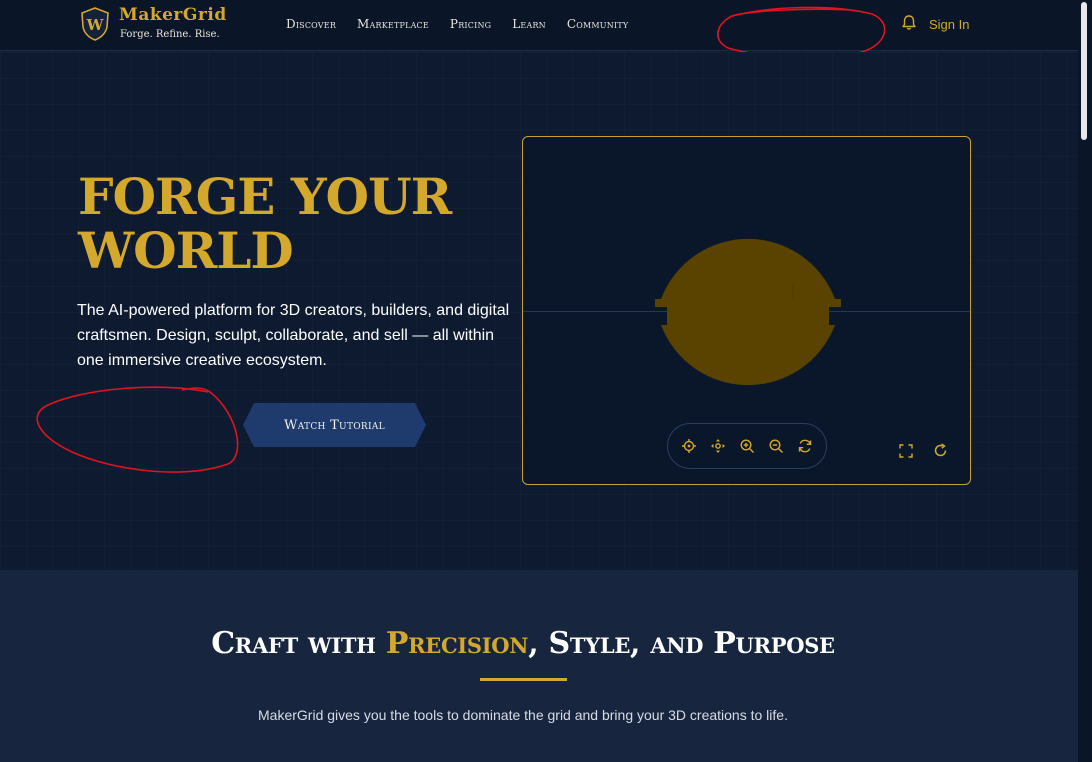 Image resolution: width=1092 pixels, height=762 pixels. What do you see at coordinates (909, 22) in the screenshot?
I see `bell-icon` at bounding box center [909, 22].